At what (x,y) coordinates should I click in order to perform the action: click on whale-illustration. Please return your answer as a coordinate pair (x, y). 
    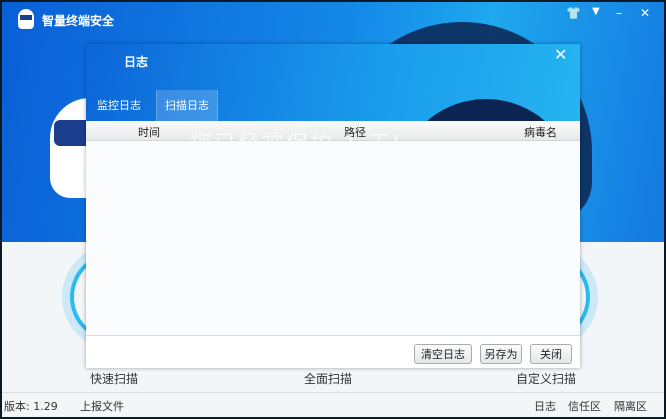
    Looking at the image, I should click on (486, 110).